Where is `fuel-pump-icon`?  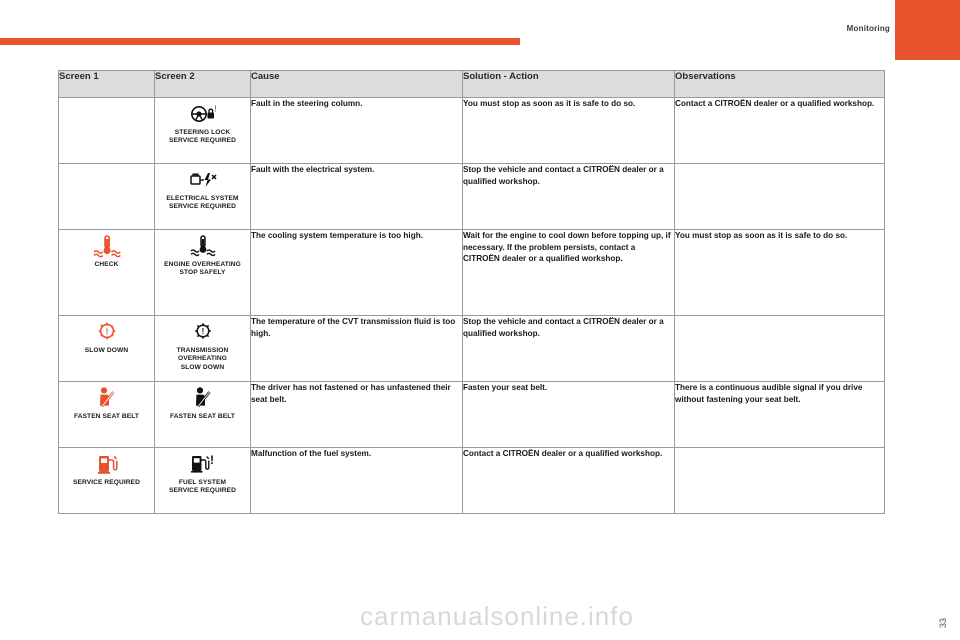
fuel-pump-icon is located at coordinates (107, 463).